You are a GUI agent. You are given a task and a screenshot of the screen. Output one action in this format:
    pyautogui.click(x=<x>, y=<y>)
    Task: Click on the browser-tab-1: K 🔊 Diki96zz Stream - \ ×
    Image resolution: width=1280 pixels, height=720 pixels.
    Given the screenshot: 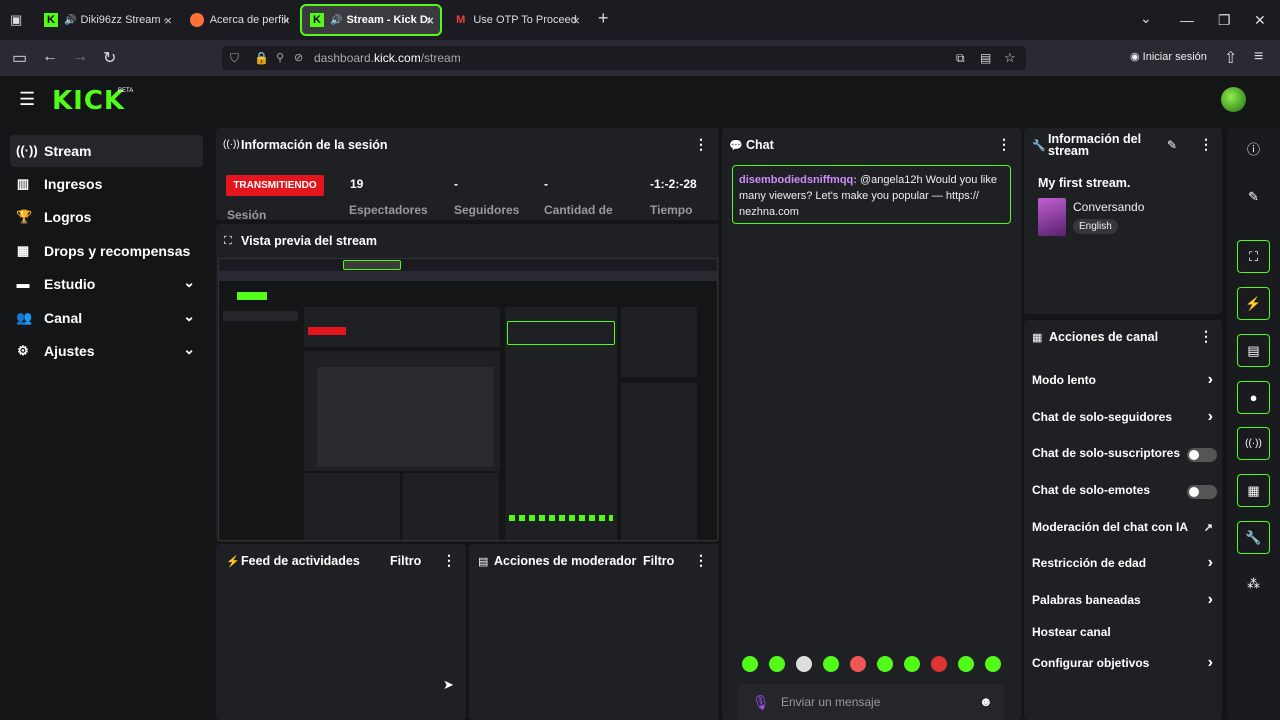 What is the action you would take?
    pyautogui.click(x=107, y=20)
    